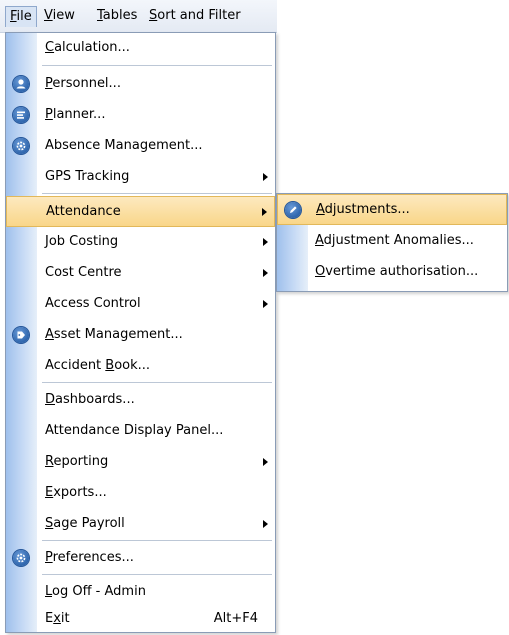 Image resolution: width=509 pixels, height=635 pixels. I want to click on menu-item-sage-payroll: Sage Payroll, so click(140, 524).